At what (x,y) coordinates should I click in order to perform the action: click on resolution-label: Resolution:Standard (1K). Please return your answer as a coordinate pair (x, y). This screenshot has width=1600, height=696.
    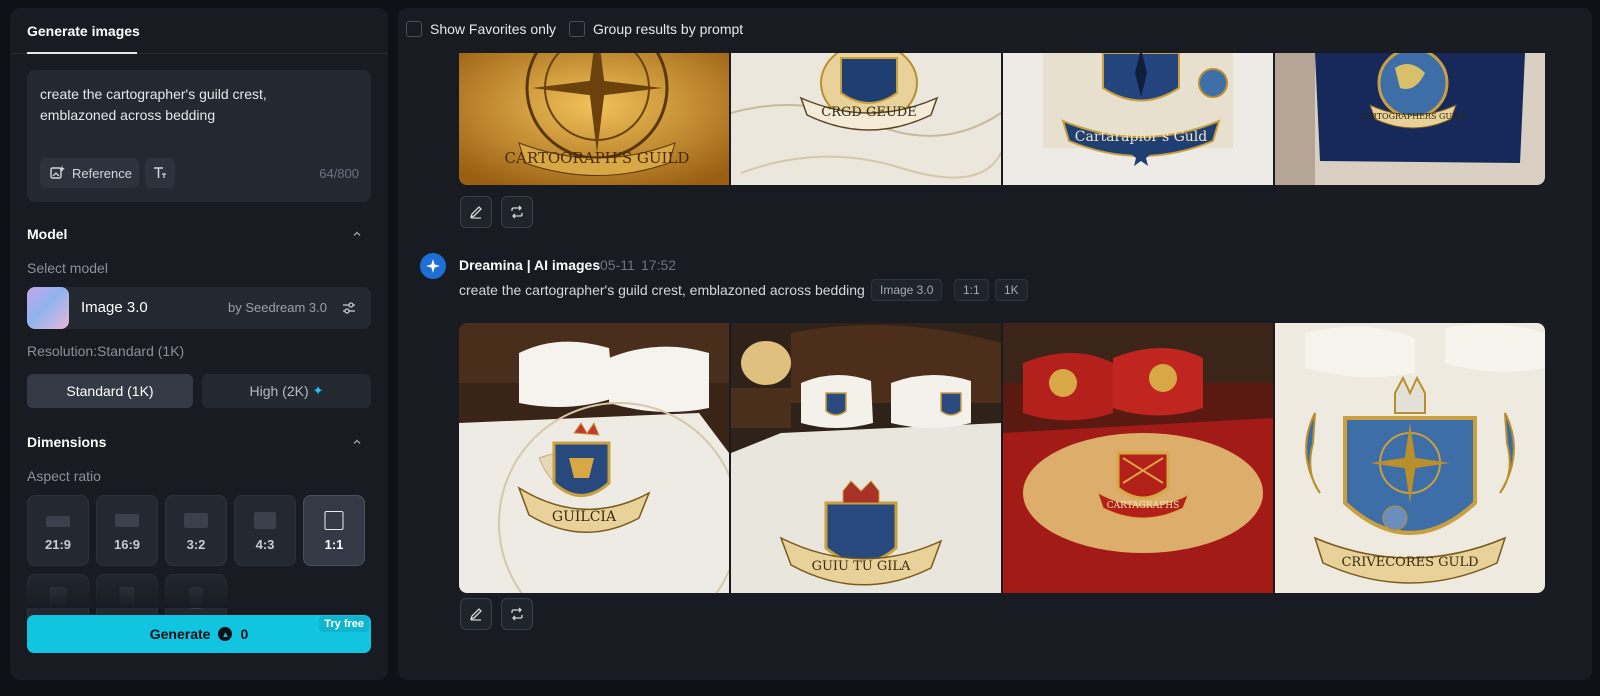
    Looking at the image, I should click on (106, 351).